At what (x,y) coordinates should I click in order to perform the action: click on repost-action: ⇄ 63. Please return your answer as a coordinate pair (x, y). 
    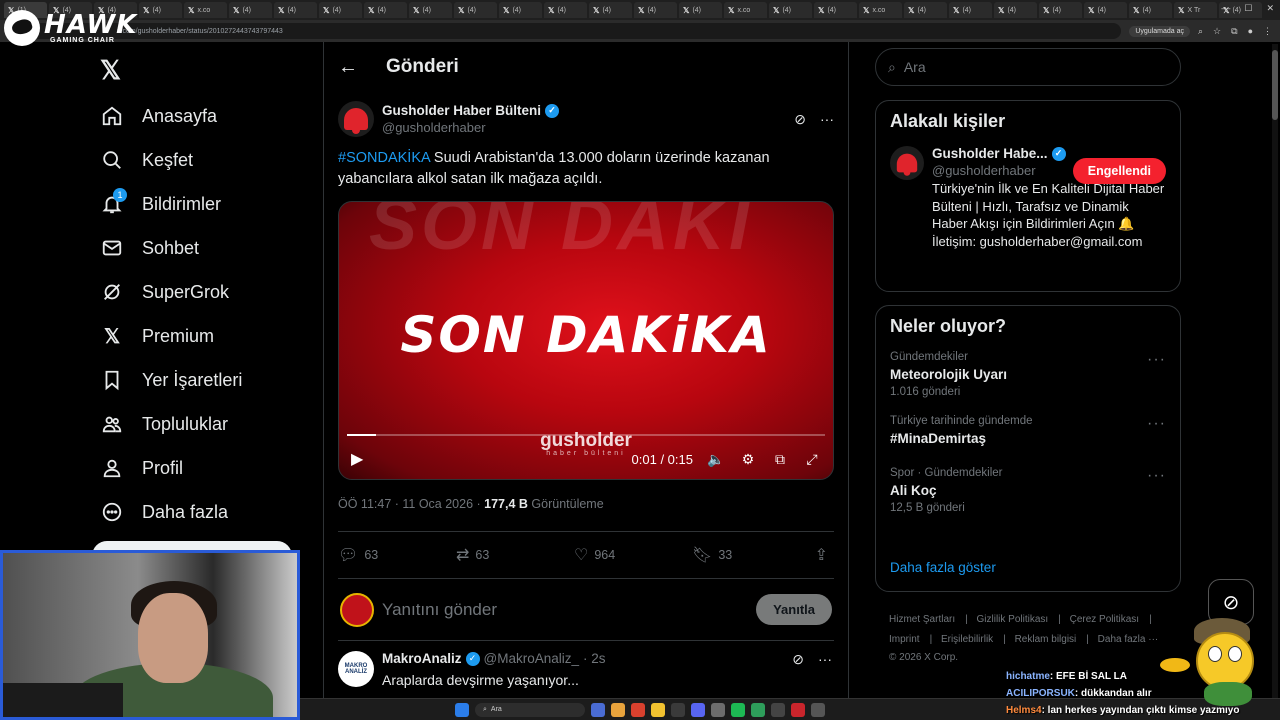
    Looking at the image, I should click on (515, 555).